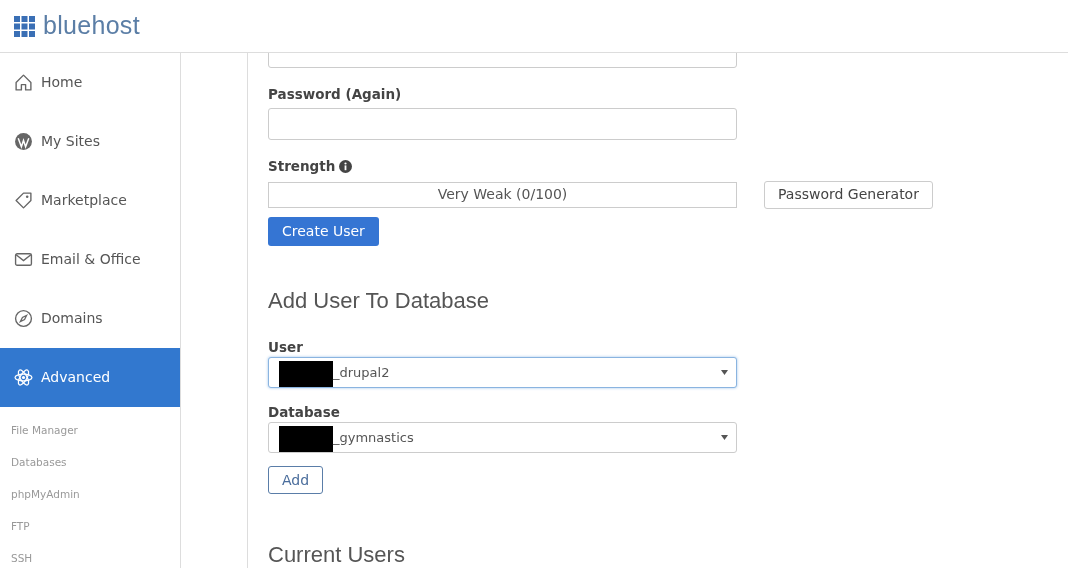 Image resolution: width=1068 pixels, height=568 pixels. I want to click on section-title: Current Users, so click(337, 554).